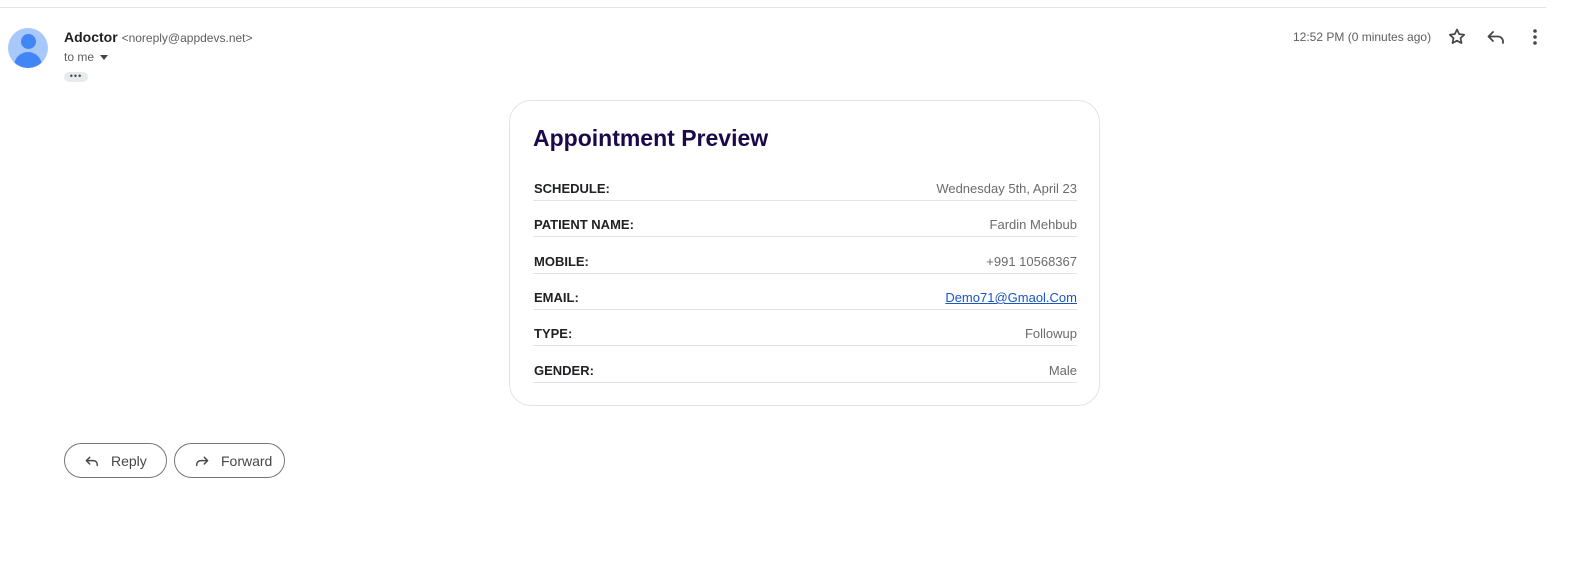 The width and height of the screenshot is (1592, 568). I want to click on row-patient-name: PATIENT NAME: Fardin Mehbub, so click(805, 224).